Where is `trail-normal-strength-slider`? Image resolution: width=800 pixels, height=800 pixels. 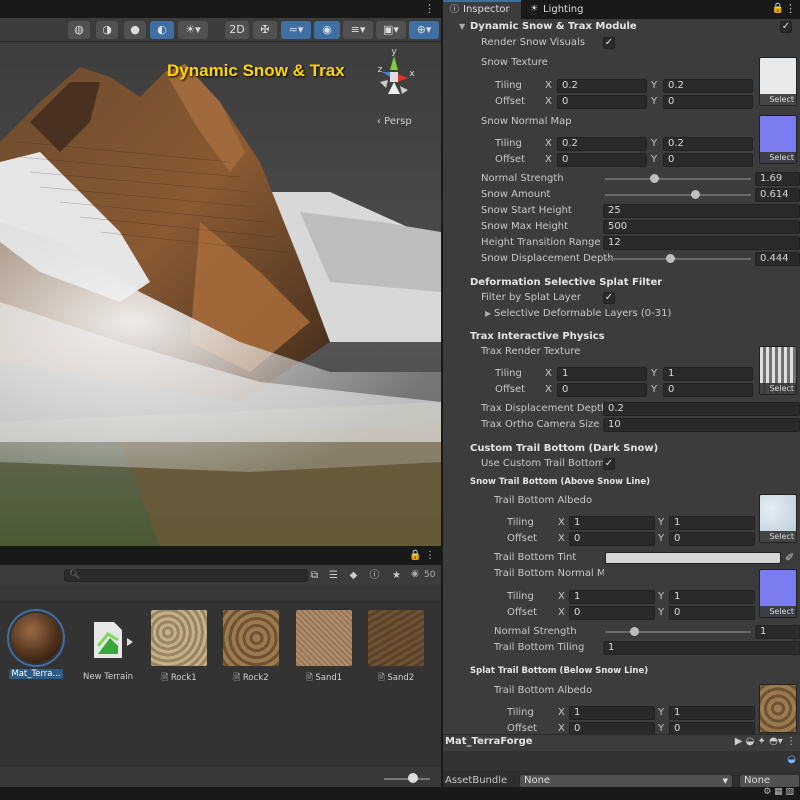
trail-normal-strength-slider is located at coordinates (678, 632).